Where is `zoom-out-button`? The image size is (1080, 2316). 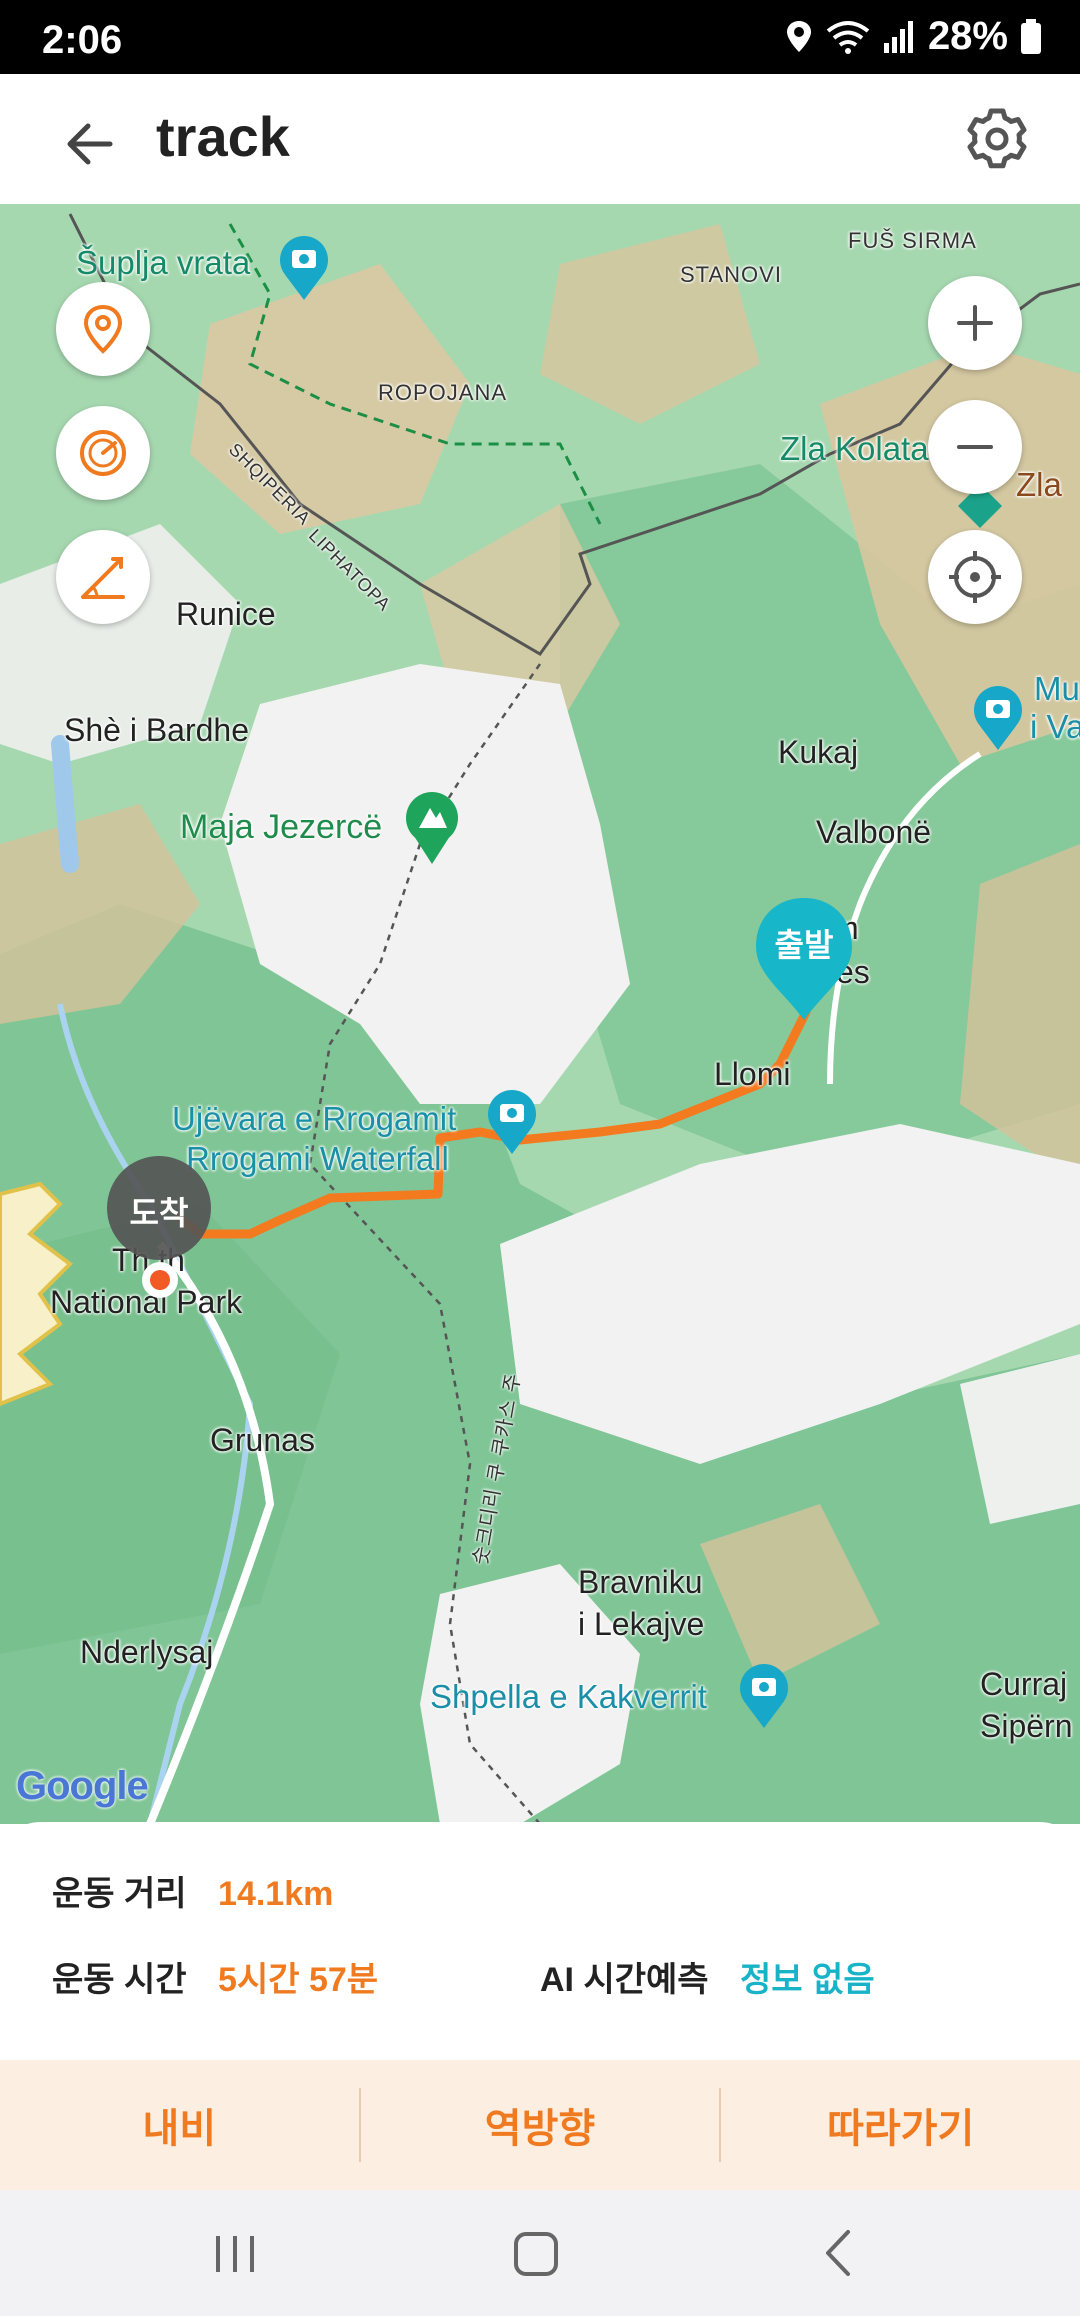
zoom-out-button is located at coordinates (975, 447).